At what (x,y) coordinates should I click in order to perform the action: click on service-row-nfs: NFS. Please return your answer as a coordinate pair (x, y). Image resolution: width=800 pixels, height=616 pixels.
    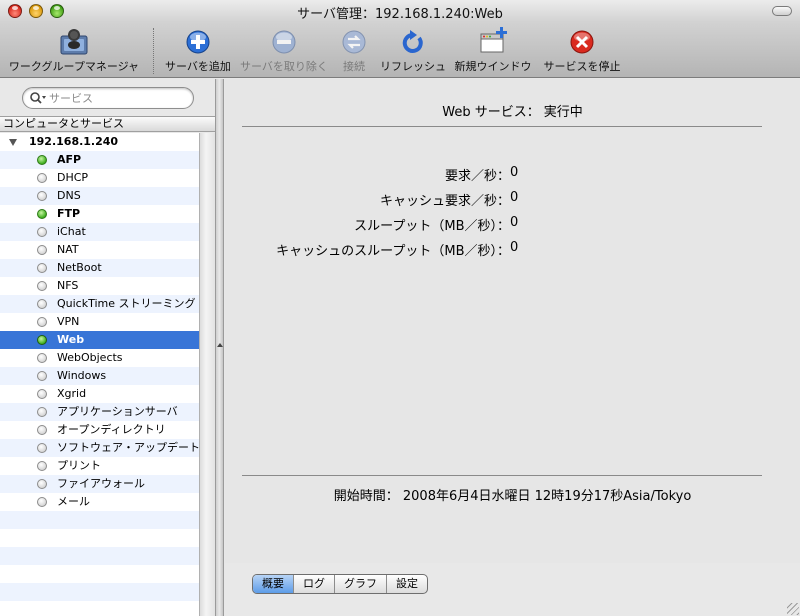
    Looking at the image, I should click on (99, 286).